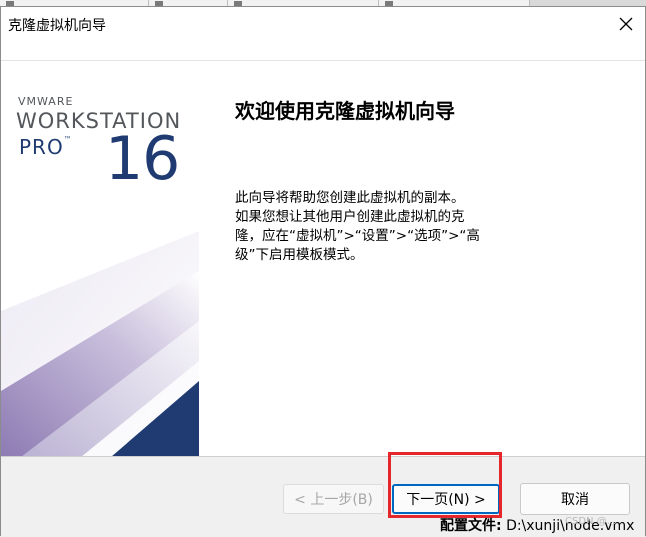  Describe the element at coordinates (333, 499) in the screenshot. I see `back-button: < 上一步(B)` at that location.